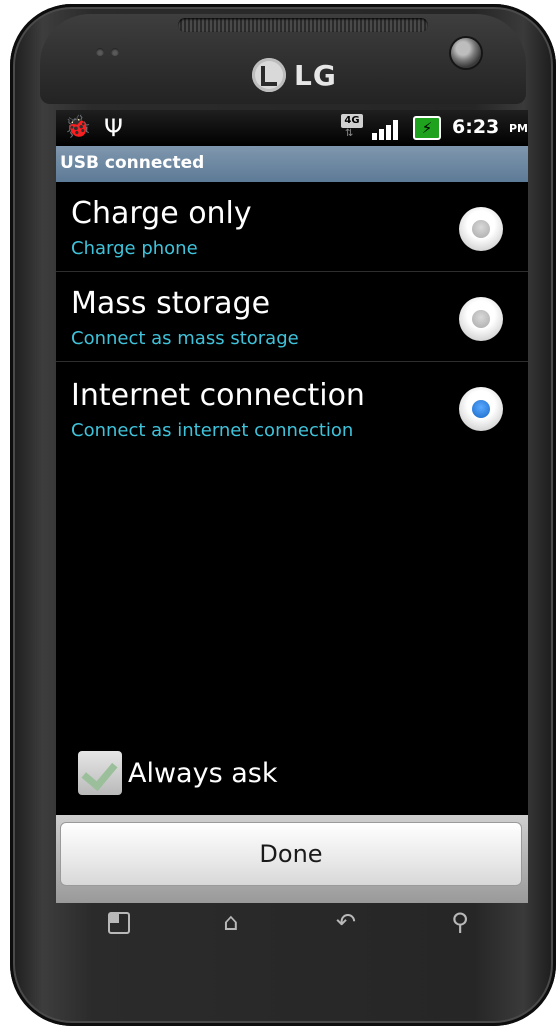 The image size is (560, 1028). Describe the element at coordinates (476, 127) in the screenshot. I see `status-time: 6:23` at that location.